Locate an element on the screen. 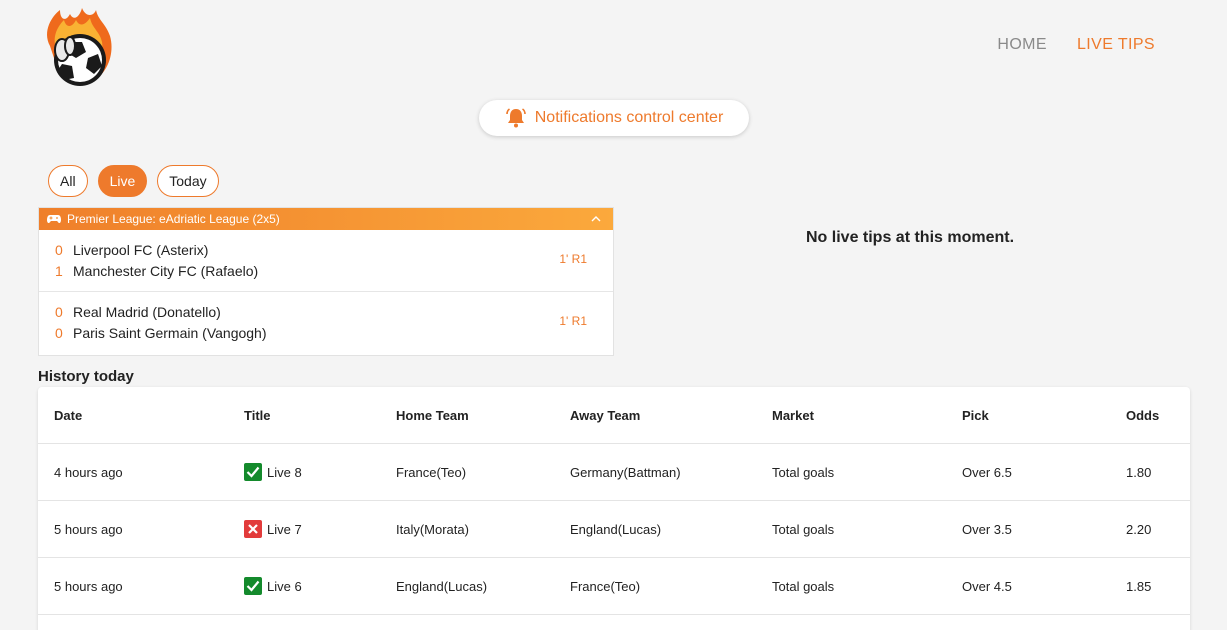 Image resolution: width=1227 pixels, height=630 pixels. row-date: 4 hours ago is located at coordinates (88, 472).